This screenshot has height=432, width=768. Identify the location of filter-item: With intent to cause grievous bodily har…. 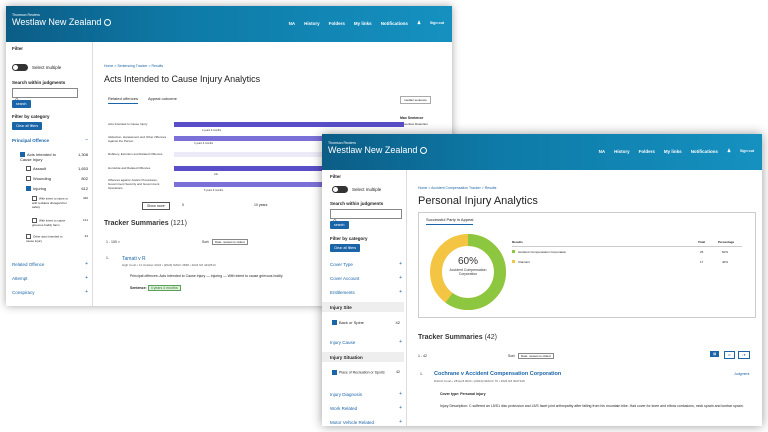
(60, 222).